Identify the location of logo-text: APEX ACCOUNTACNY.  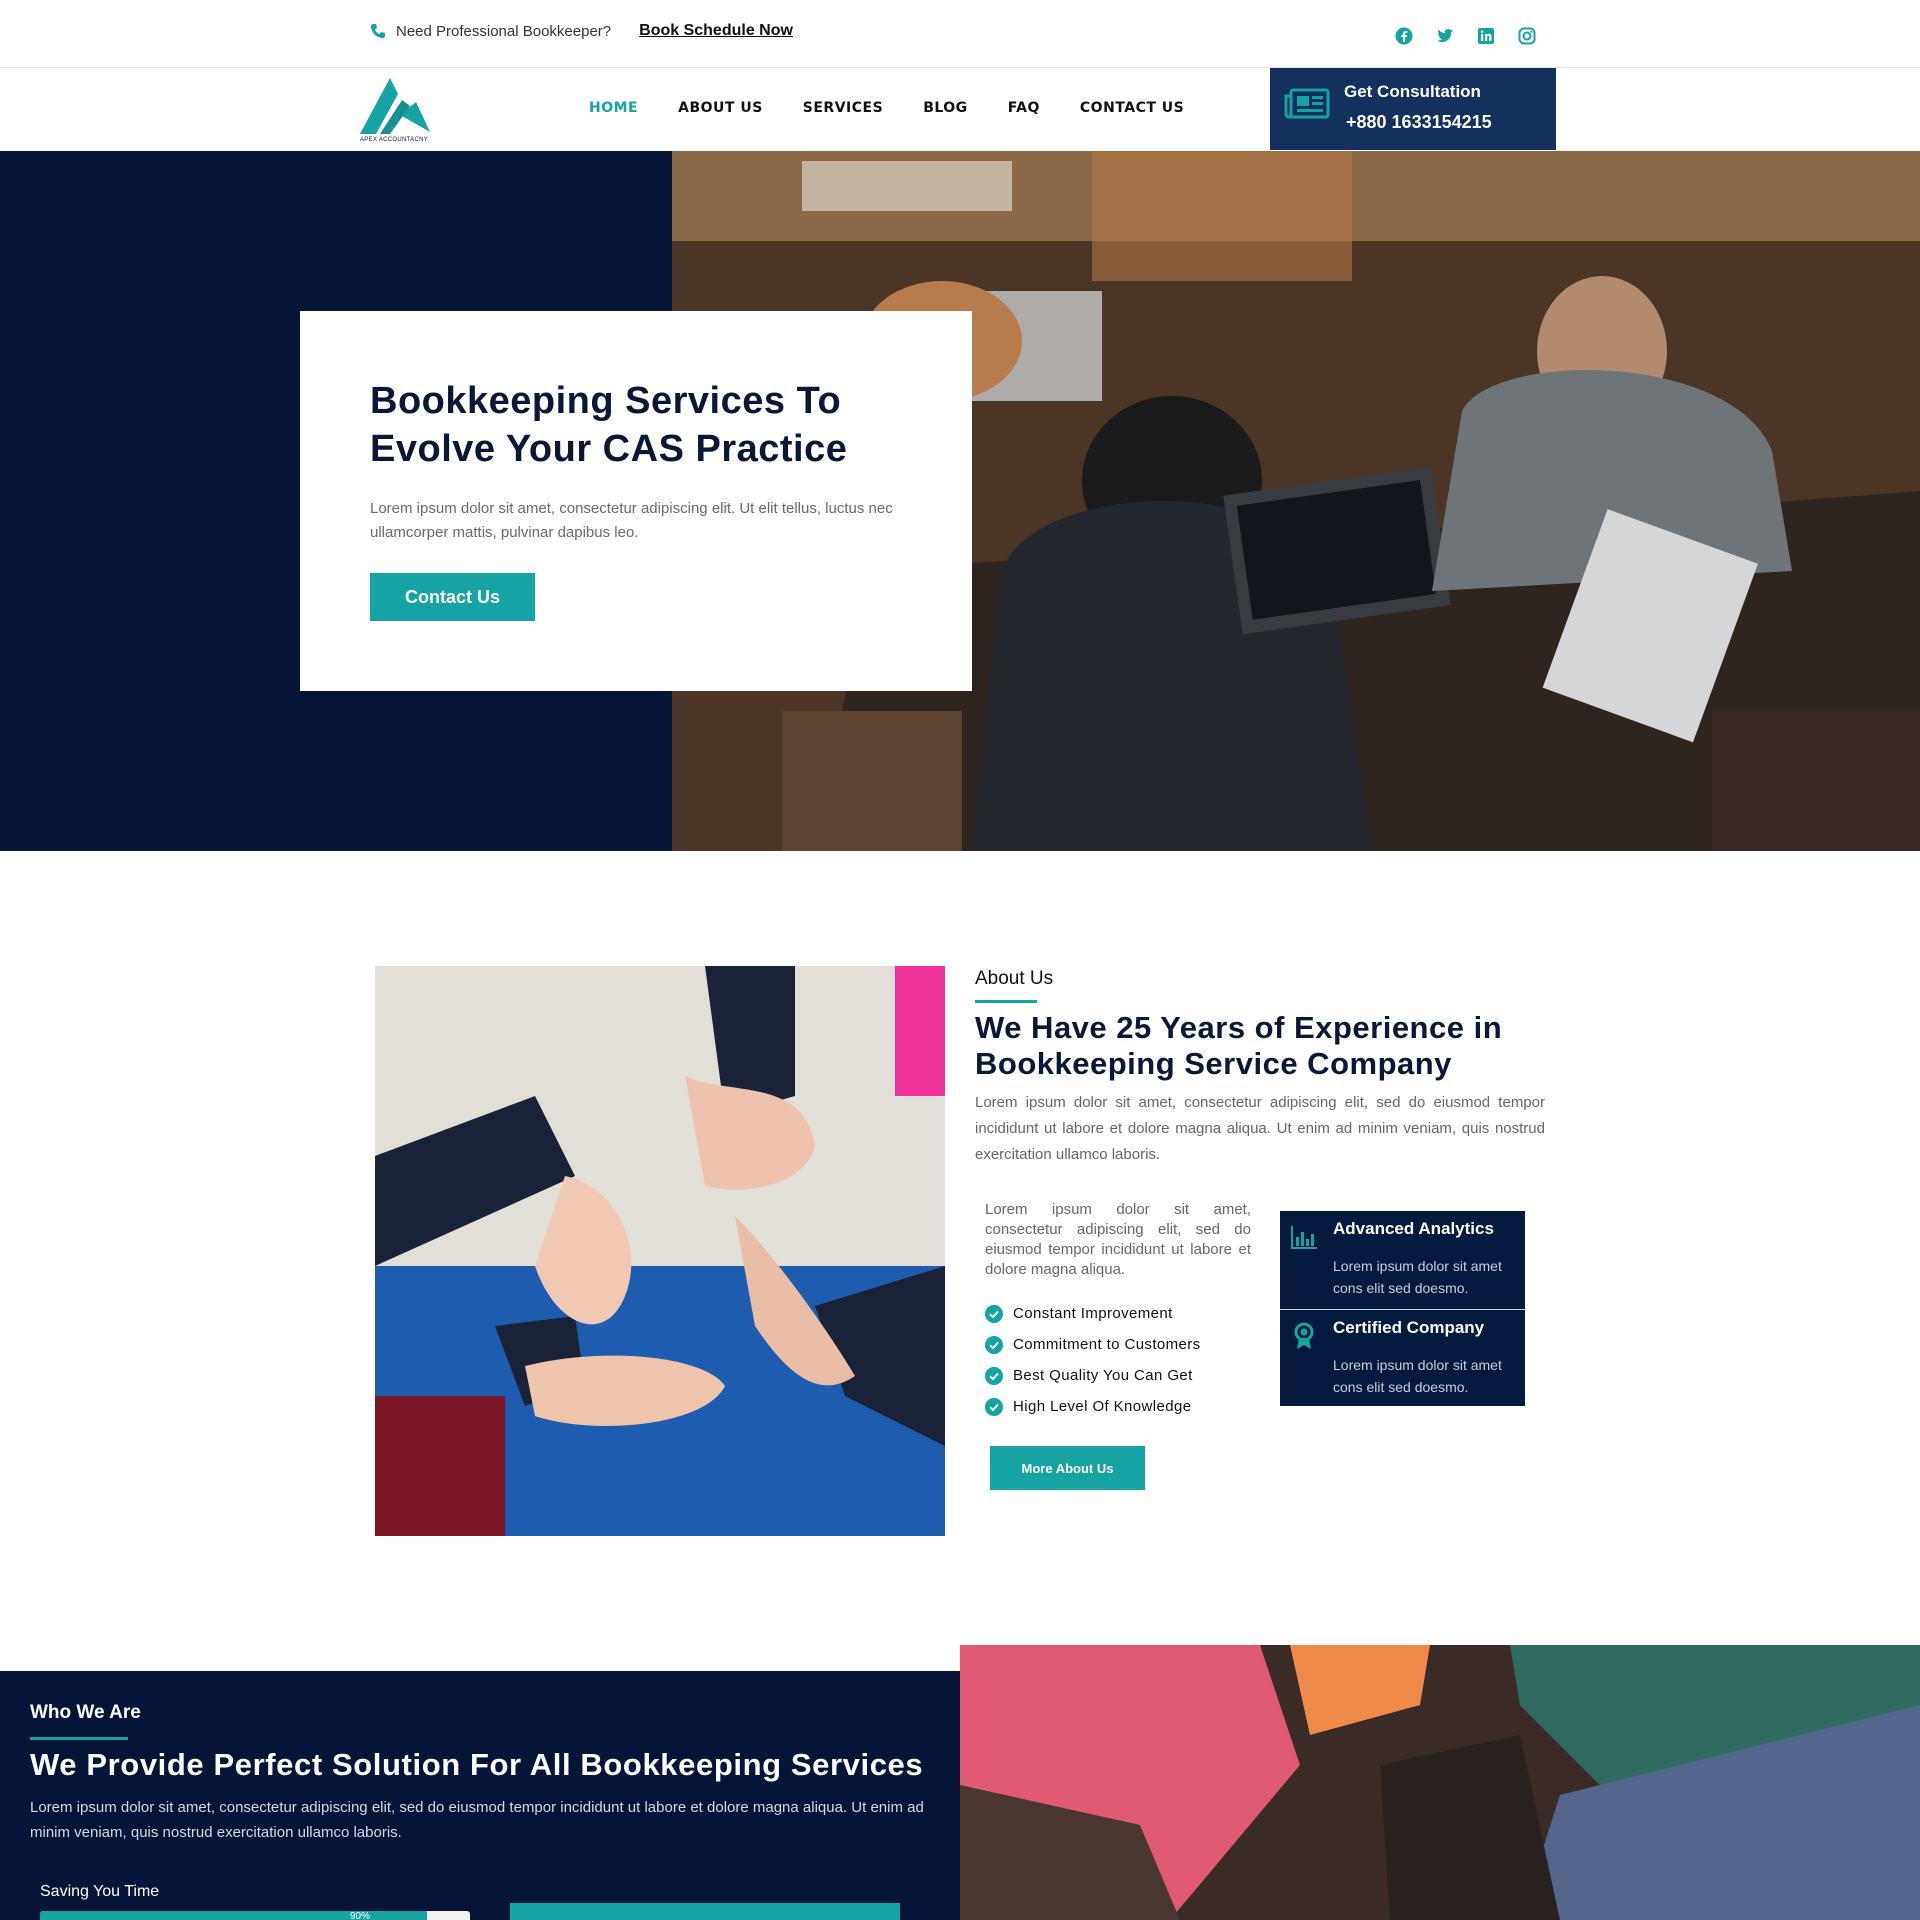
(394, 140).